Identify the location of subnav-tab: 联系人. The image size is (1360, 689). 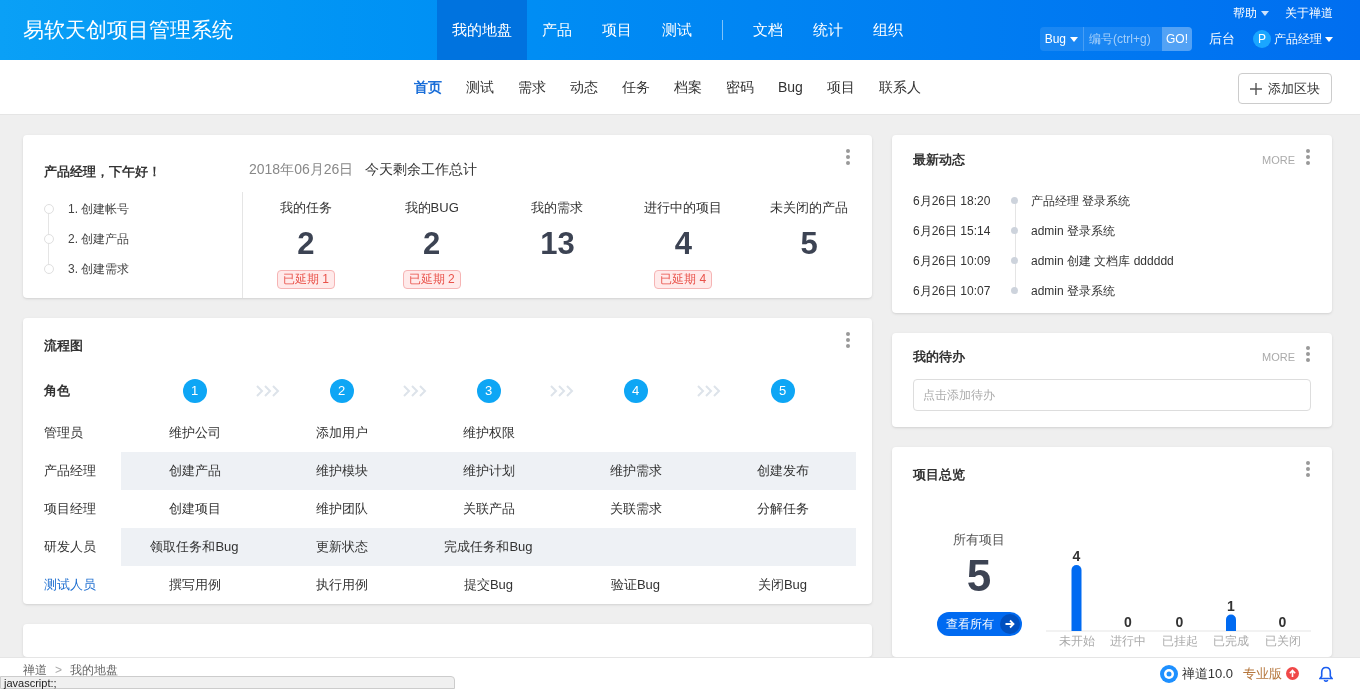
(899, 87).